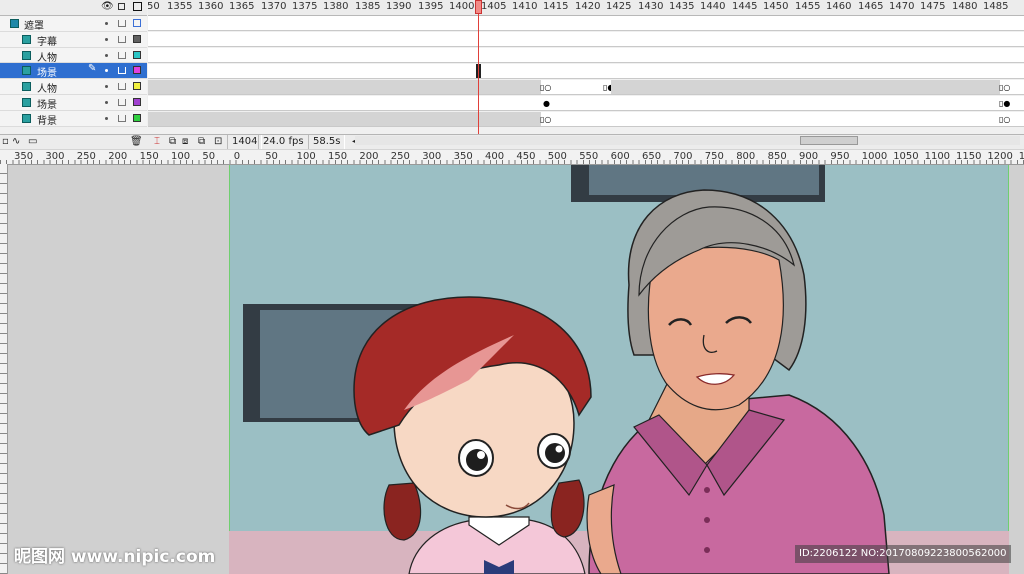  What do you see at coordinates (1021, 156) in the screenshot?
I see `ruler-number: 1250` at bounding box center [1021, 156].